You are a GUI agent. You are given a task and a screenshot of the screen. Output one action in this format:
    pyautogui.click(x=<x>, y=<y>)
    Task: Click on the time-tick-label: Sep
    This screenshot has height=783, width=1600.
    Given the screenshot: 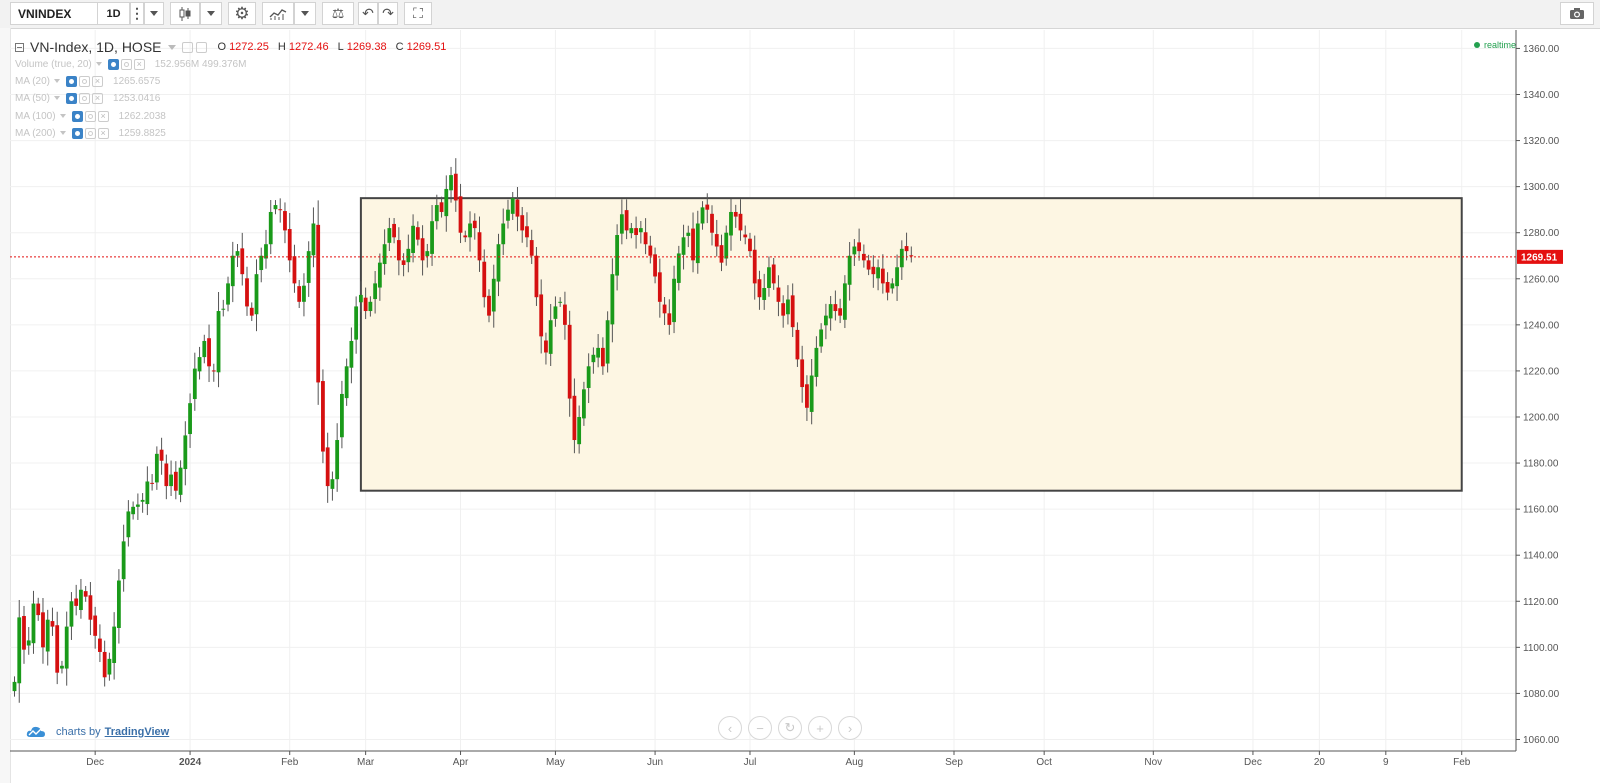 What is the action you would take?
    pyautogui.click(x=954, y=762)
    